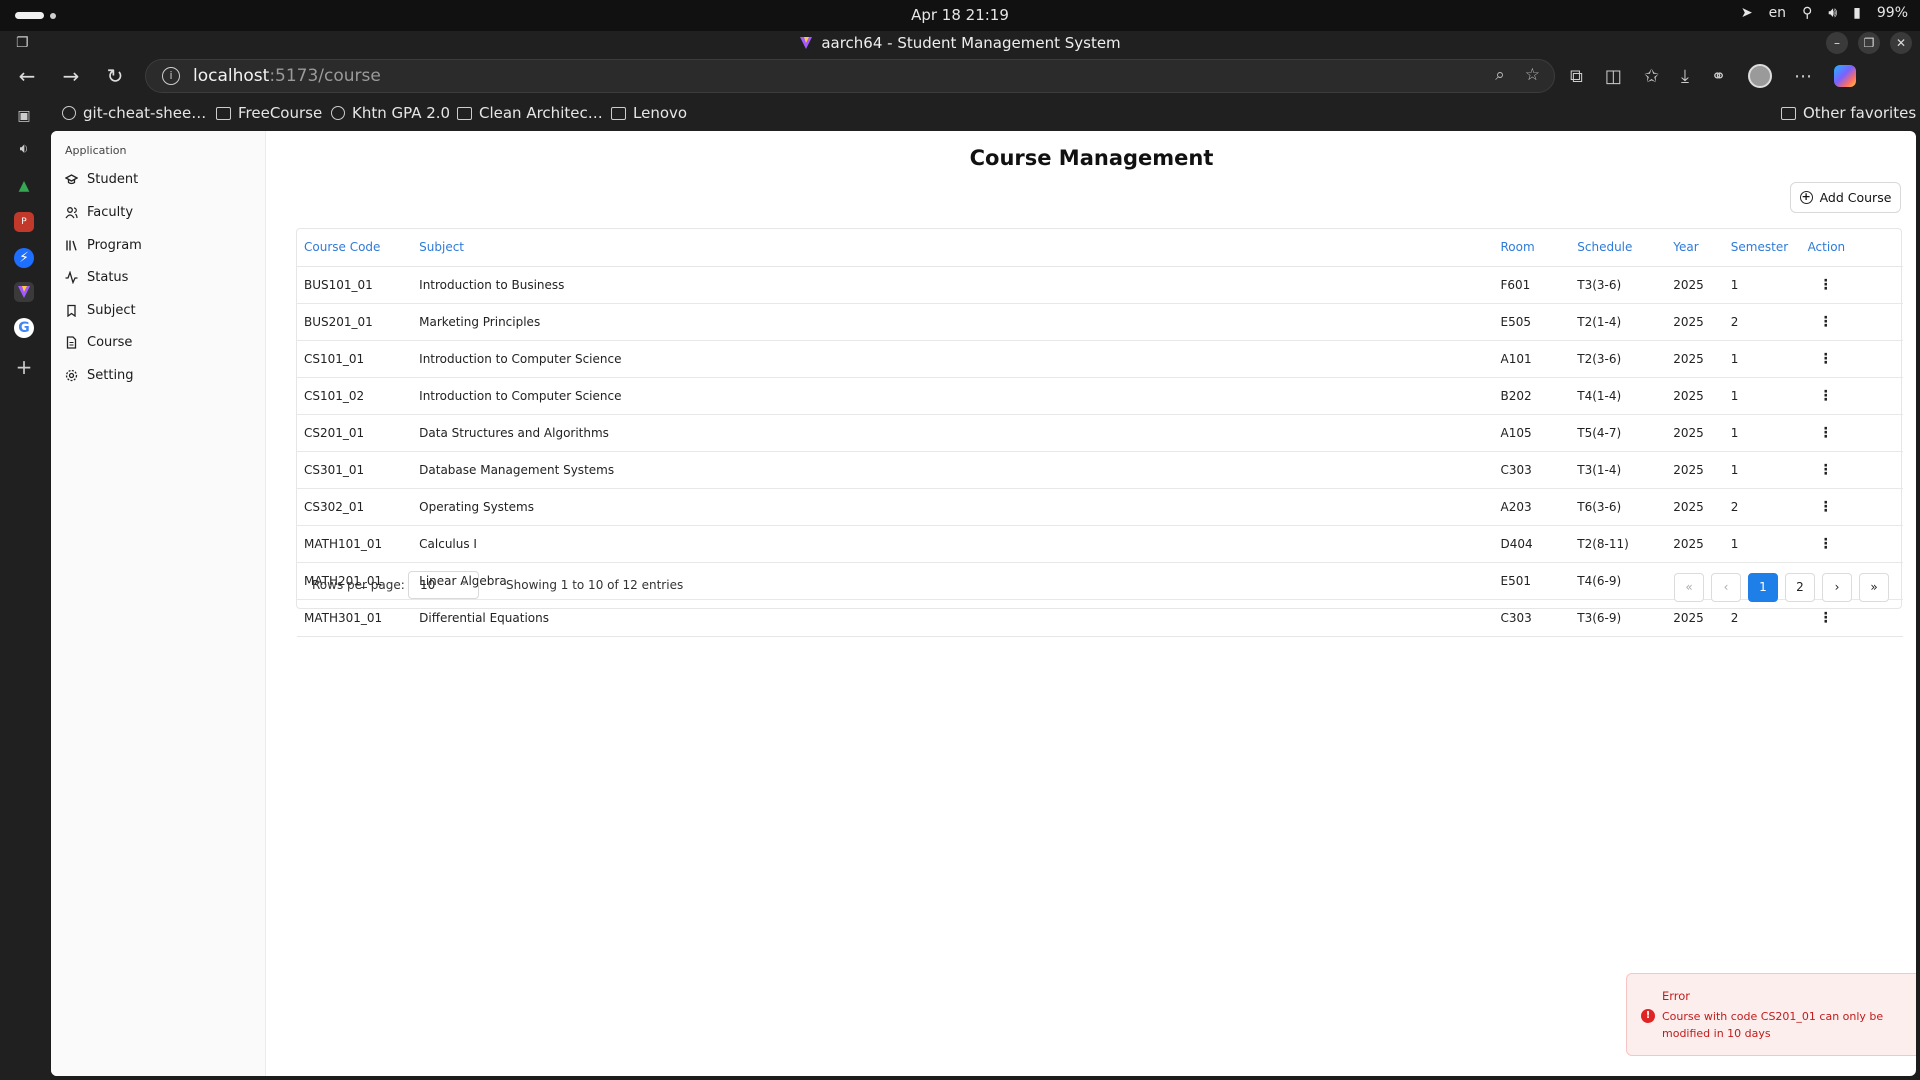 The height and width of the screenshot is (1080, 1920). I want to click on cell-course-code: CS101_02, so click(355, 396).